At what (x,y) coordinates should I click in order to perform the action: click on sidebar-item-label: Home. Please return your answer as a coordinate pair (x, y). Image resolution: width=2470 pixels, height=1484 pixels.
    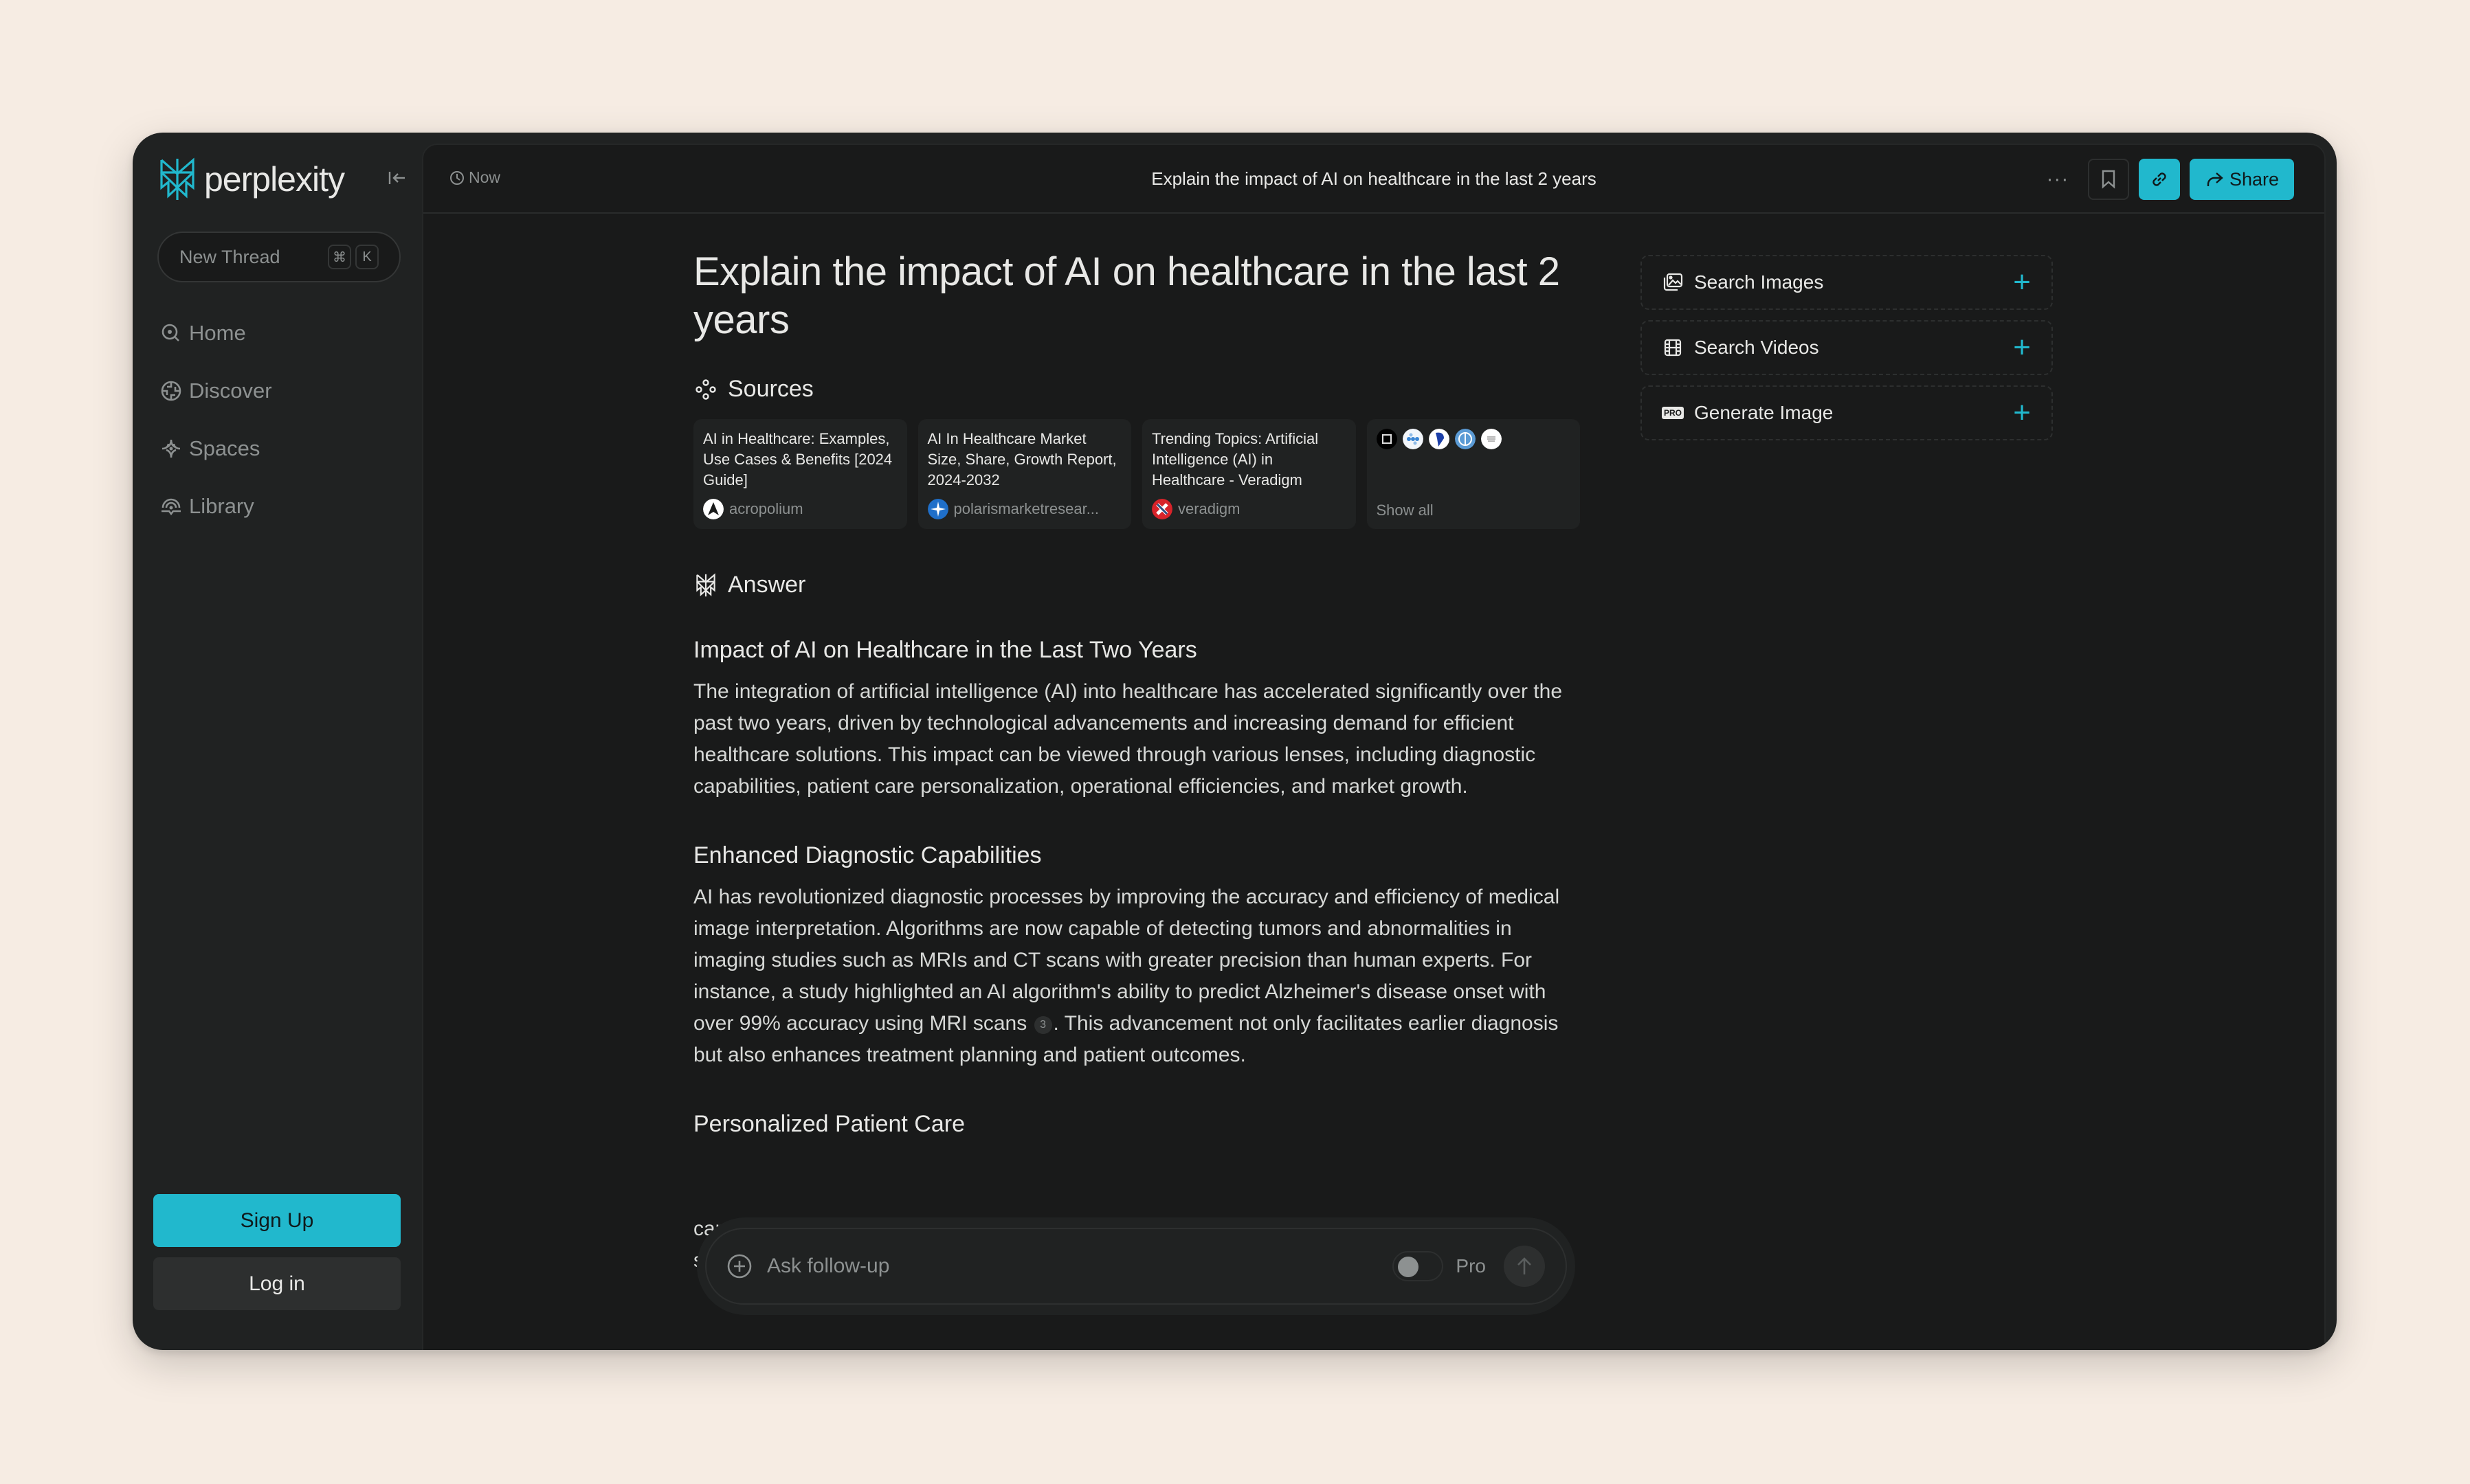
    Looking at the image, I should click on (217, 333).